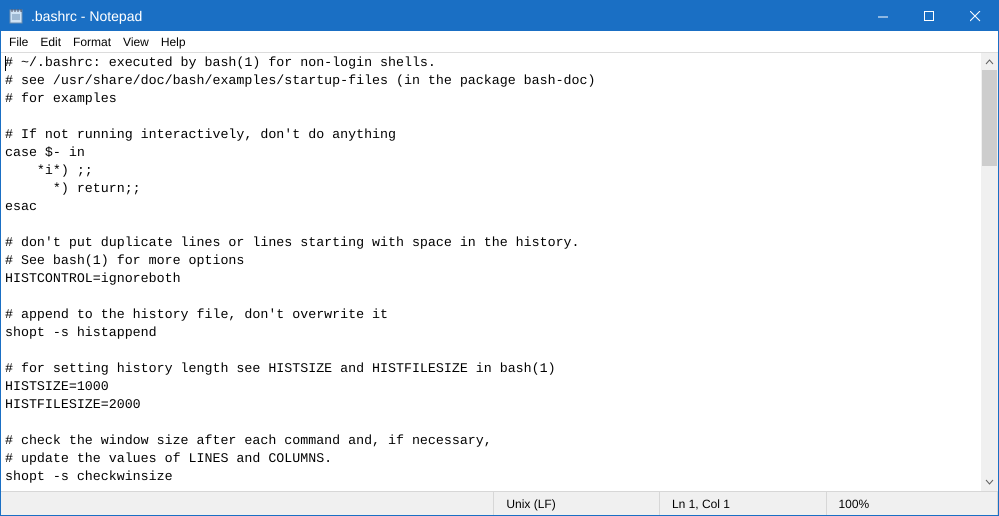 The image size is (999, 516). I want to click on close-icon, so click(975, 16).